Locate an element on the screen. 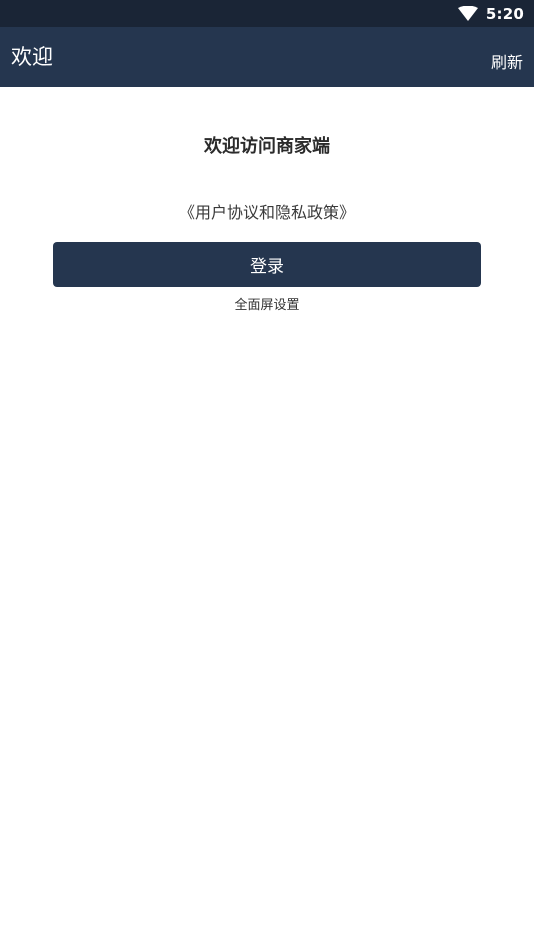 Image resolution: width=534 pixels, height=949 pixels. refresh-button: 刷新 is located at coordinates (507, 57).